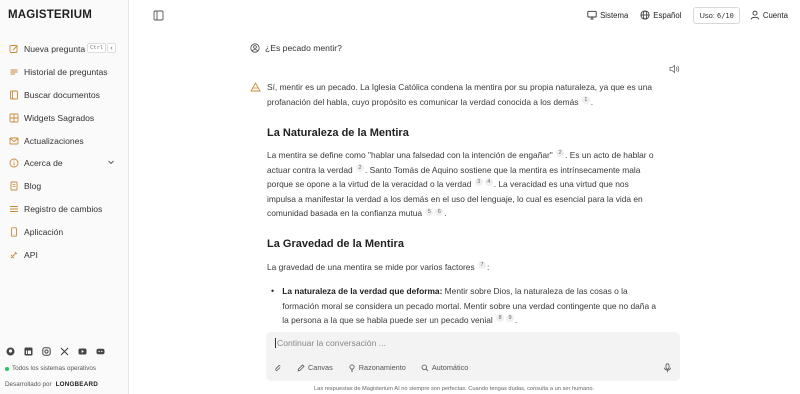 This screenshot has width=800, height=394. What do you see at coordinates (725, 15) in the screenshot?
I see `usage-value: 6/10` at bounding box center [725, 15].